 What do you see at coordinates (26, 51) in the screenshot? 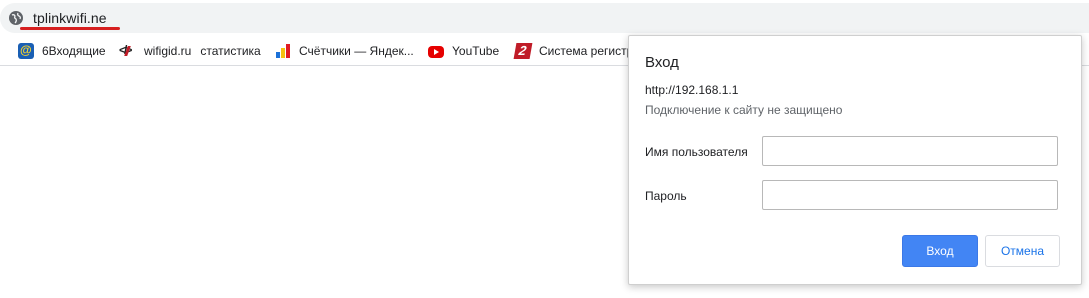
I see `mail-icon` at bounding box center [26, 51].